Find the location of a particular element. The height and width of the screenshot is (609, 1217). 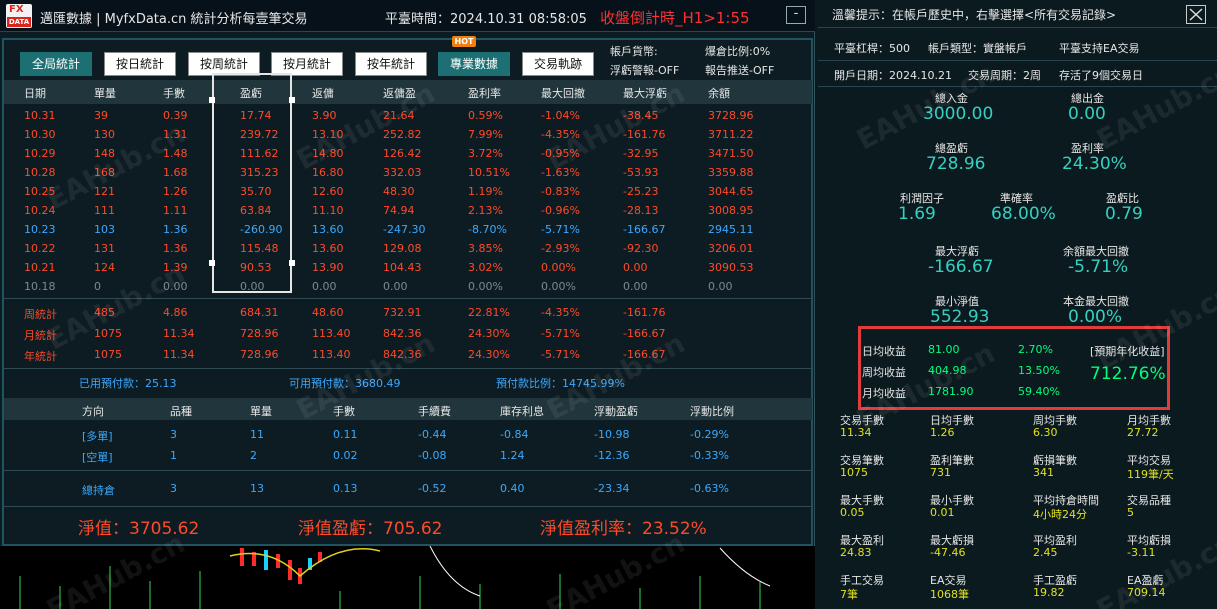

table-cell: -0.95% is located at coordinates (560, 153).